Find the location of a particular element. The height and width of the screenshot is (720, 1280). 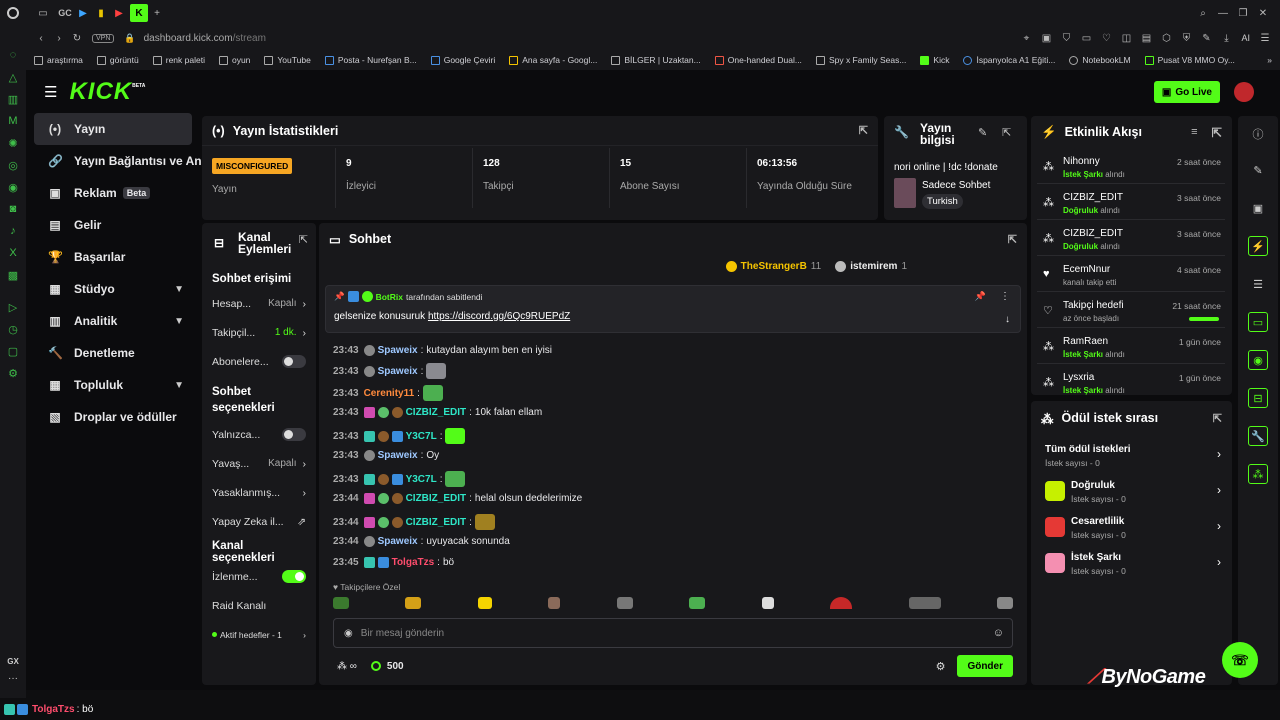

chat-message: 23:43 Spaweix: is located at coordinates (390, 371).